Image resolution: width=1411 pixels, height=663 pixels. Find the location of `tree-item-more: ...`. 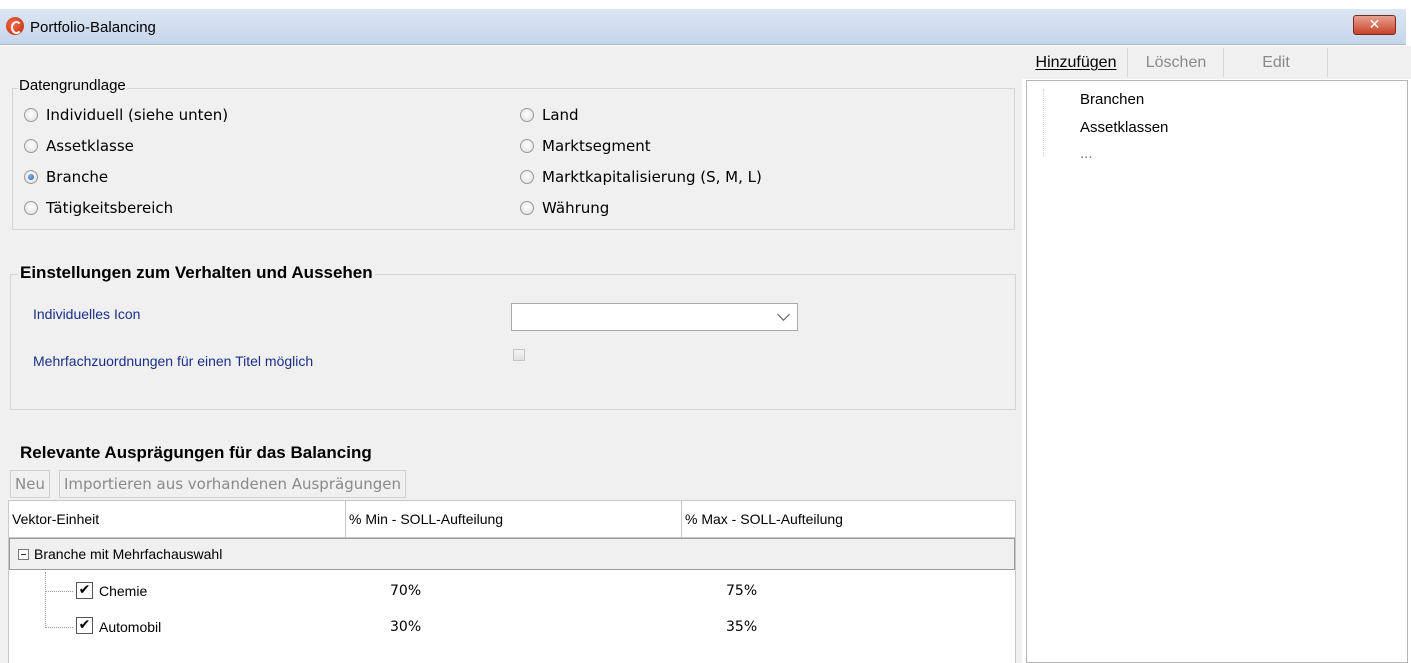

tree-item-more: ... is located at coordinates (1086, 153).